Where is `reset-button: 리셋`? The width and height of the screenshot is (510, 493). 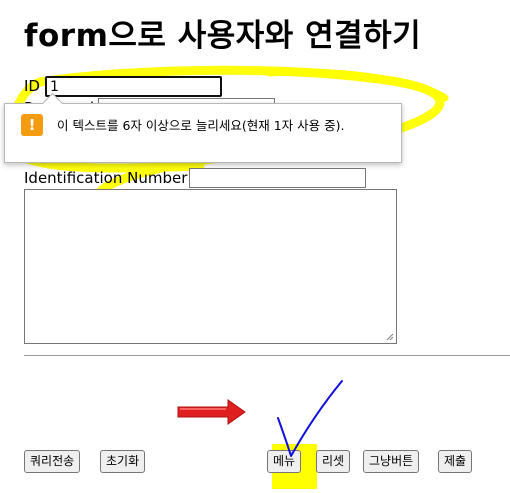
reset-button: 리셋 is located at coordinates (333, 461).